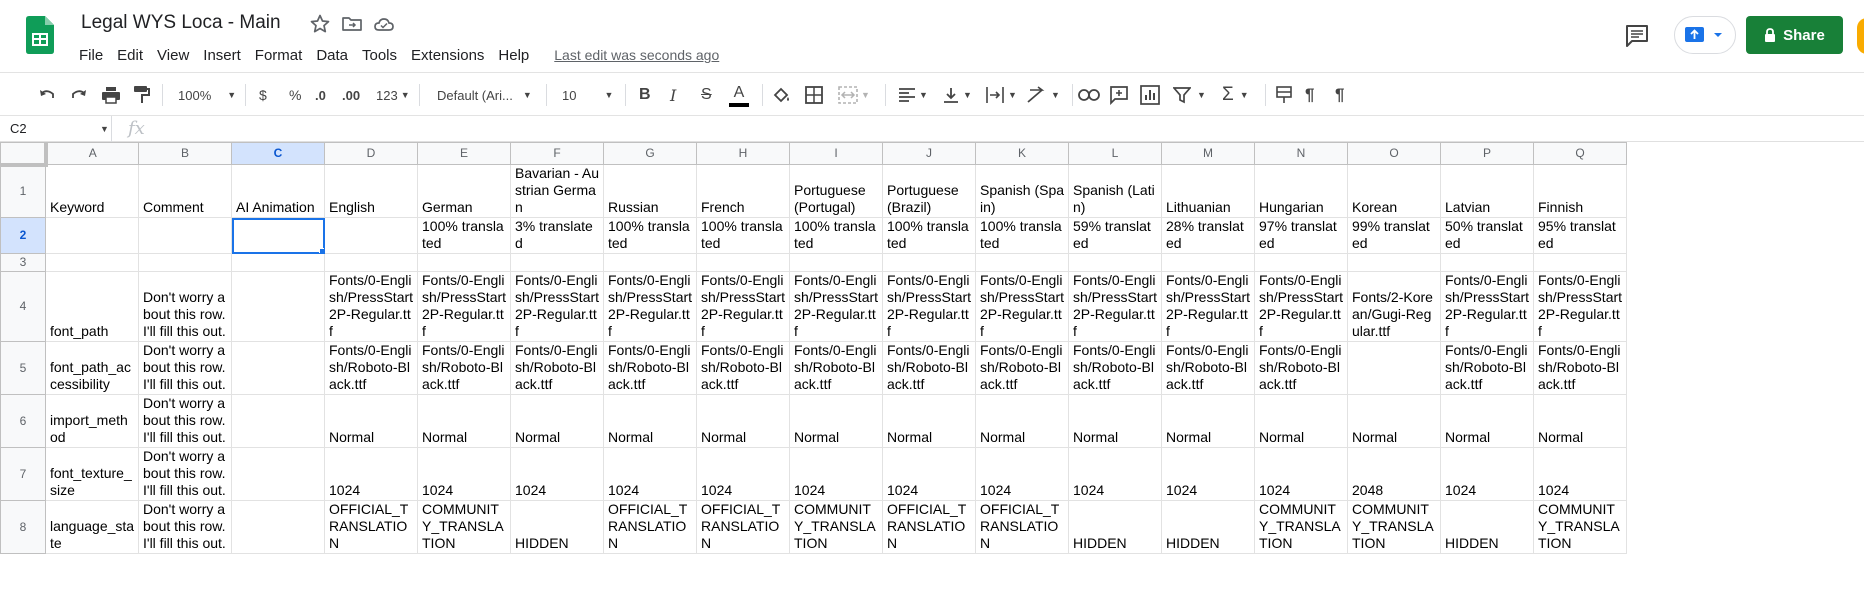  Describe the element at coordinates (1487, 235) in the screenshot. I see `cell-p2: 50% translated` at that location.